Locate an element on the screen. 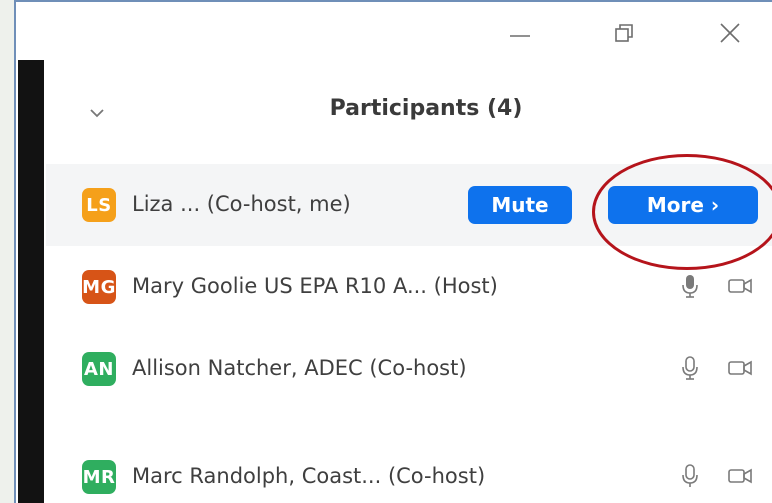  chevron-down-icon is located at coordinates (97, 113).